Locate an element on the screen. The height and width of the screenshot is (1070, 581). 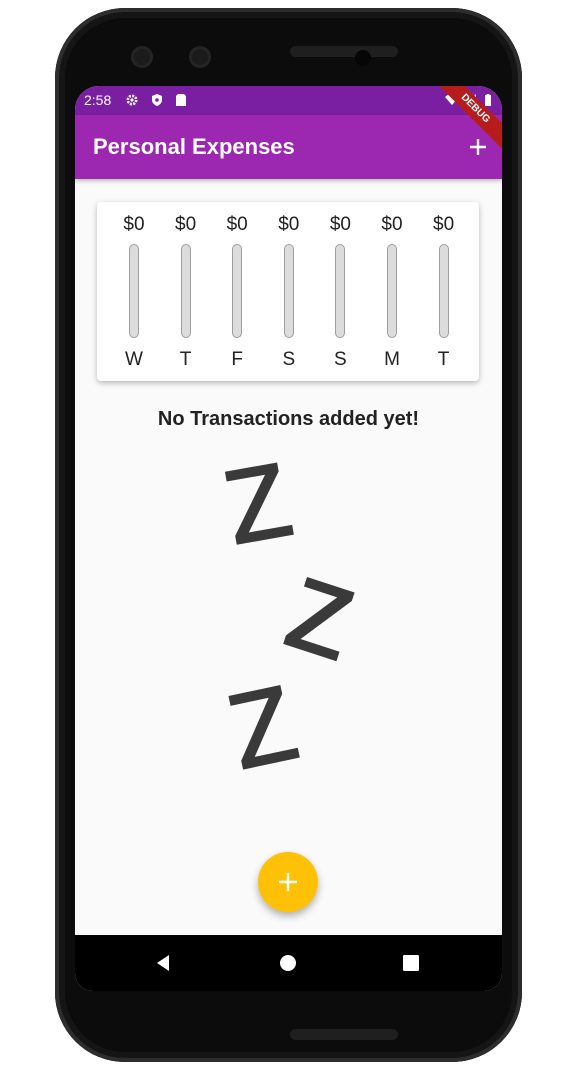
bar-day-label: F is located at coordinates (237, 359).